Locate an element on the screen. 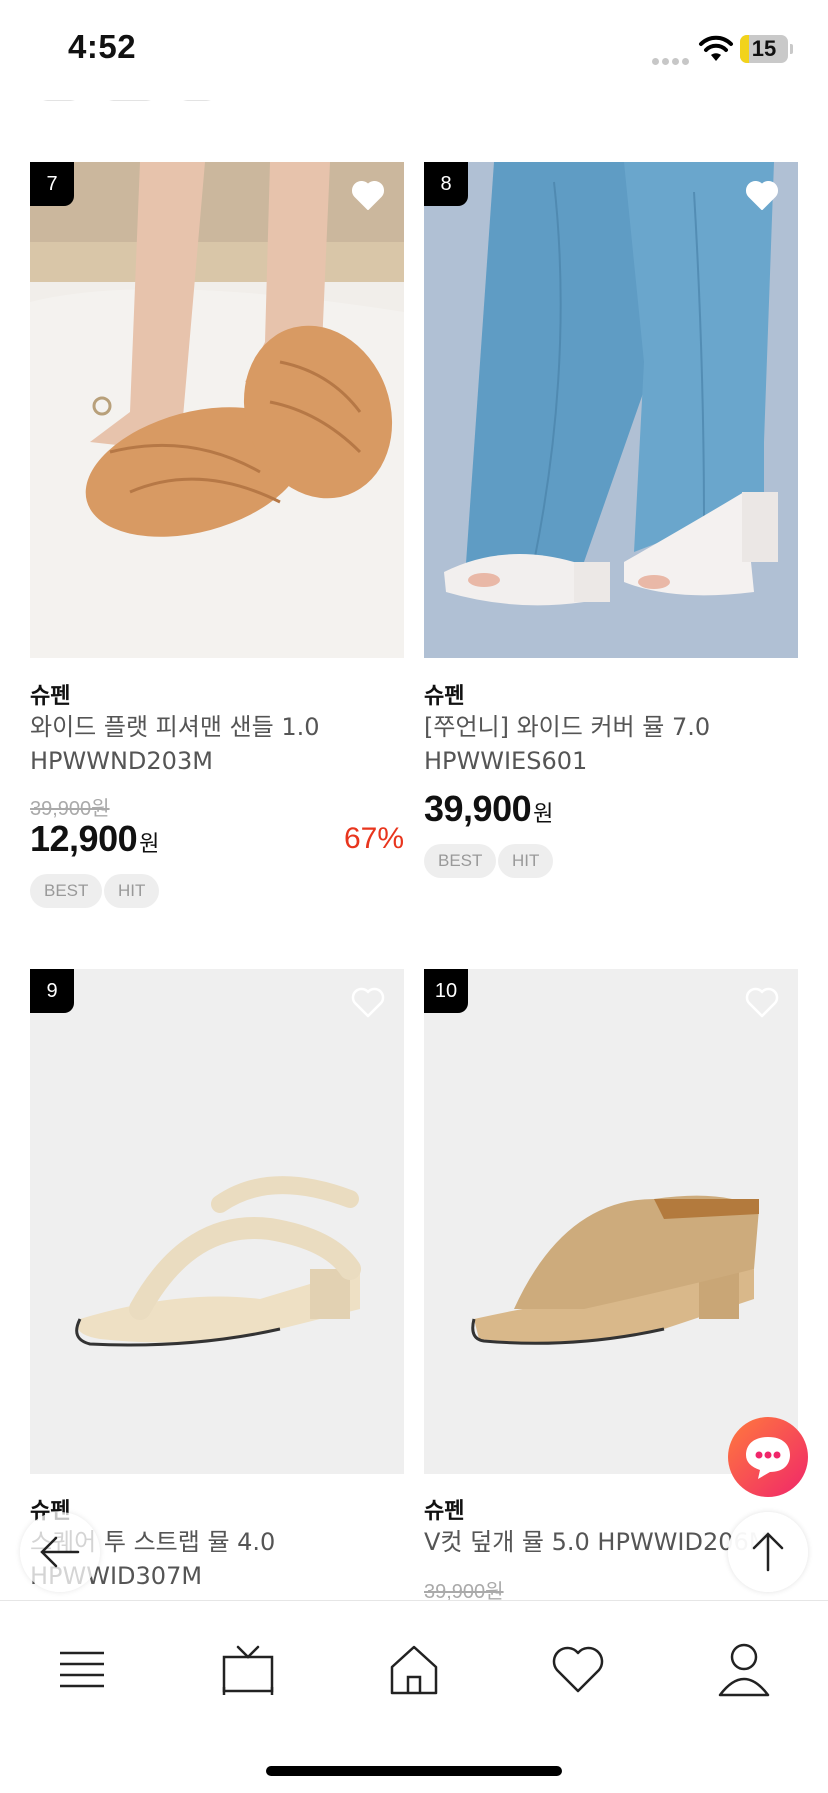 Image resolution: width=828 pixels, height=1793 pixels. back-button is located at coordinates (60, 1552).